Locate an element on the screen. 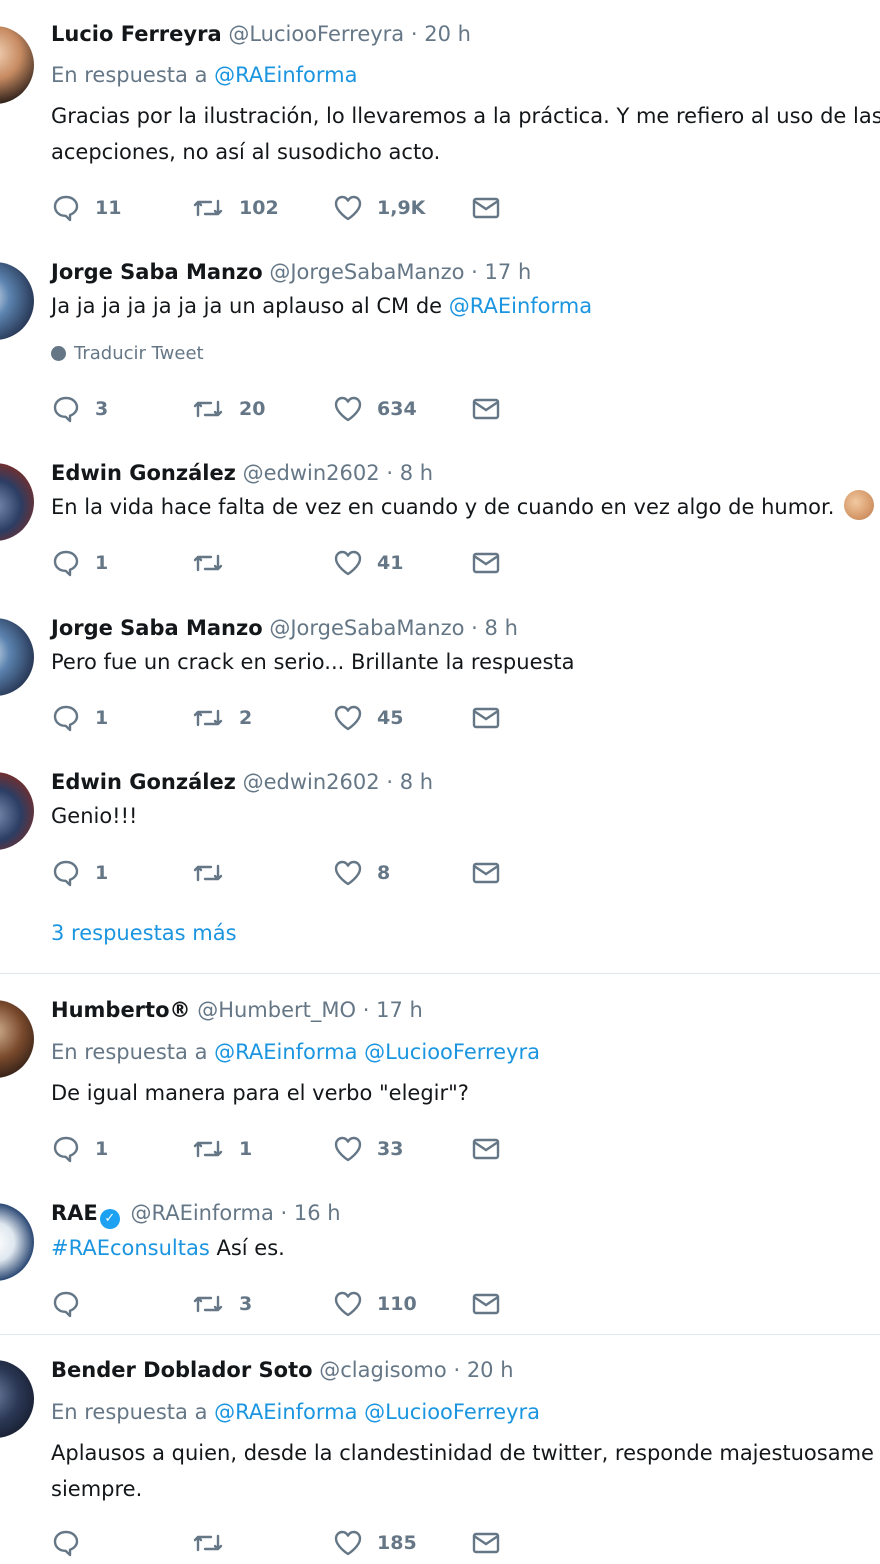 This screenshot has height=1564, width=880. author-name: Lucio Ferreyra is located at coordinates (136, 34).